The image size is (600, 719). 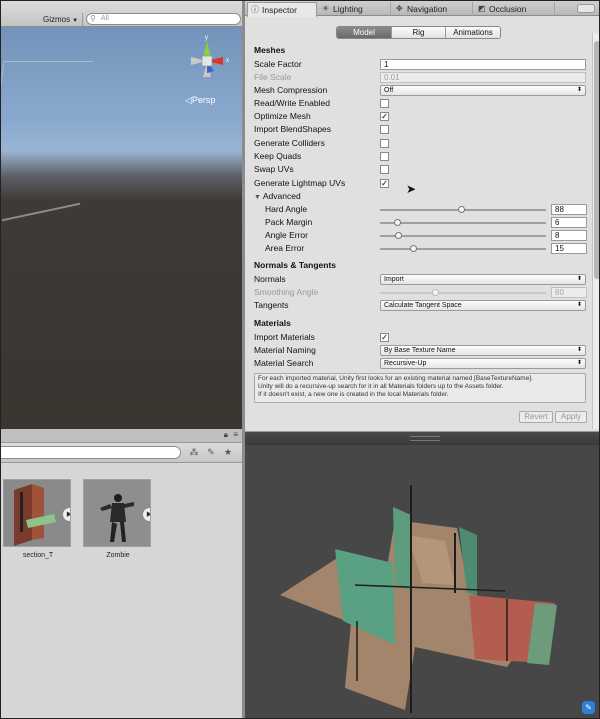 I want to click on optimize-mesh-row: Optimize Mesh ✓, so click(x=419, y=116).